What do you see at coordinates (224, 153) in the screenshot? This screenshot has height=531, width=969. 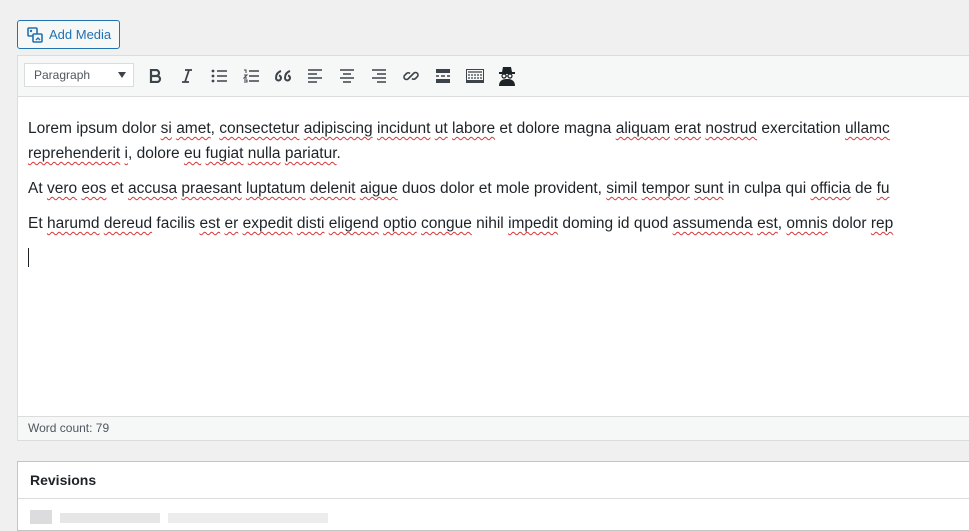 I see `misspelled-word: fugiat` at bounding box center [224, 153].